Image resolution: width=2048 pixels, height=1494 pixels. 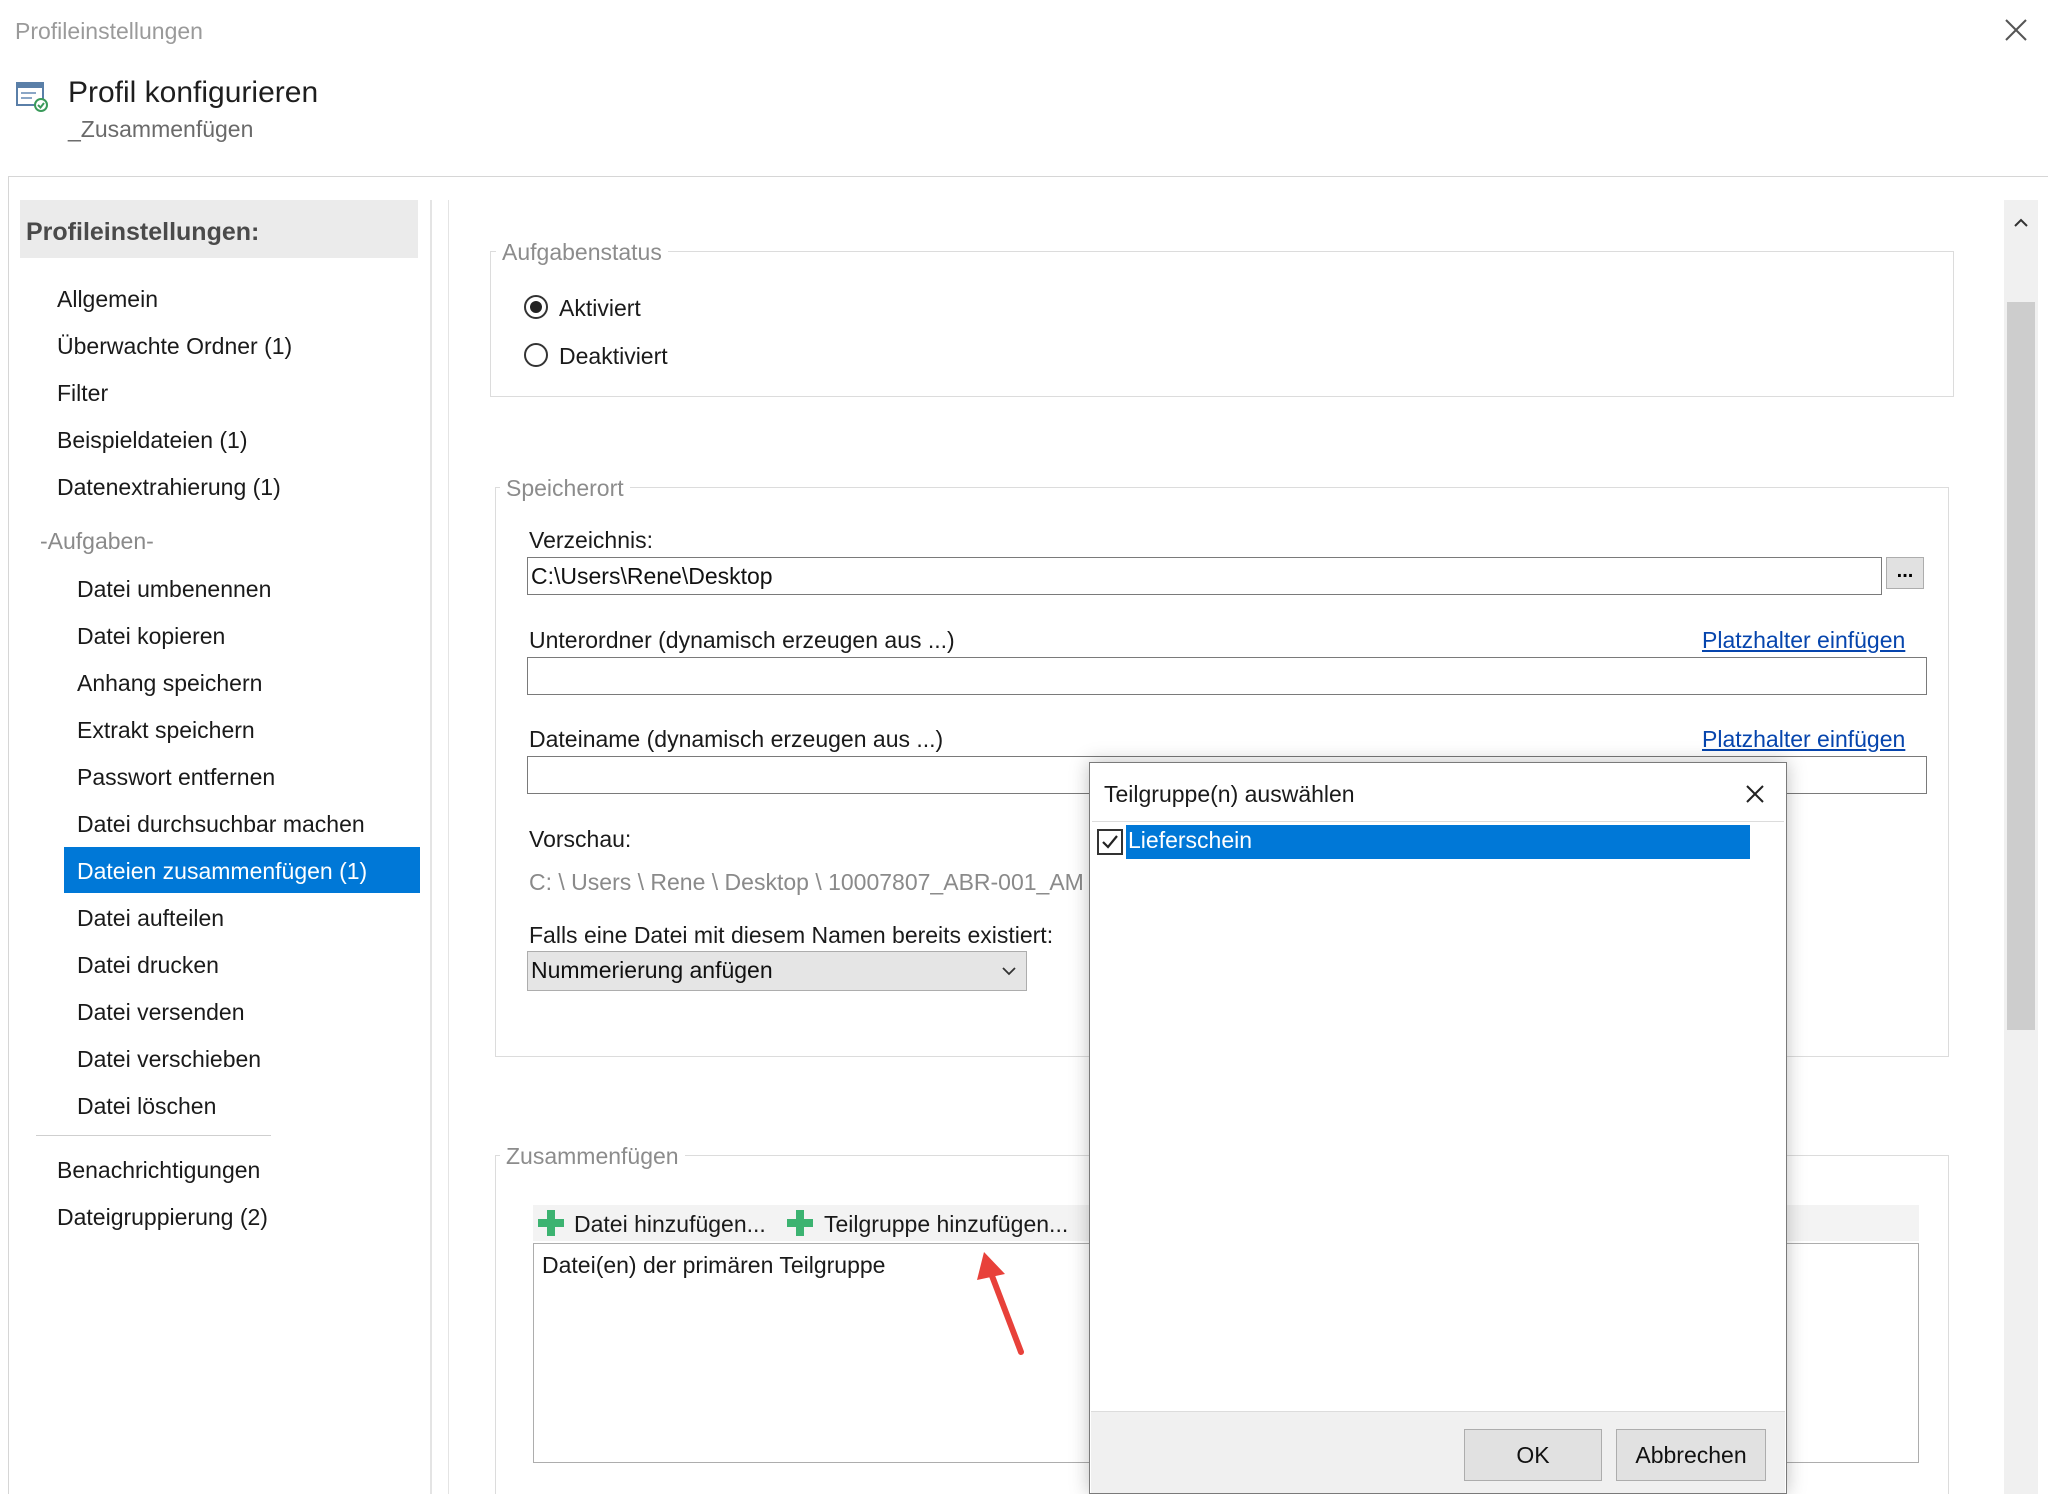 What do you see at coordinates (162, 1217) in the screenshot?
I see `sidebar-item-dateigruppierung: Dateigruppierung (2)` at bounding box center [162, 1217].